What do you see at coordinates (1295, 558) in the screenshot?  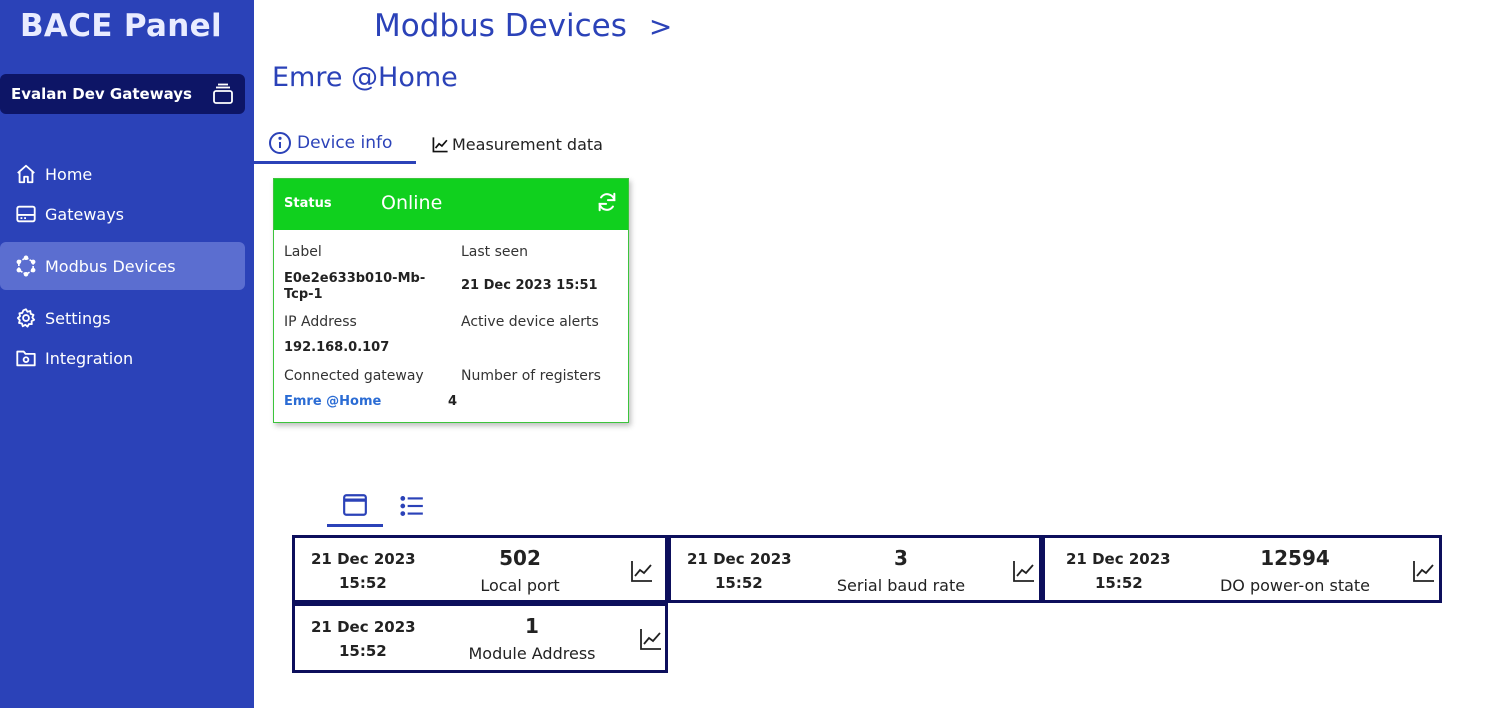 I see `tile-value: 12594` at bounding box center [1295, 558].